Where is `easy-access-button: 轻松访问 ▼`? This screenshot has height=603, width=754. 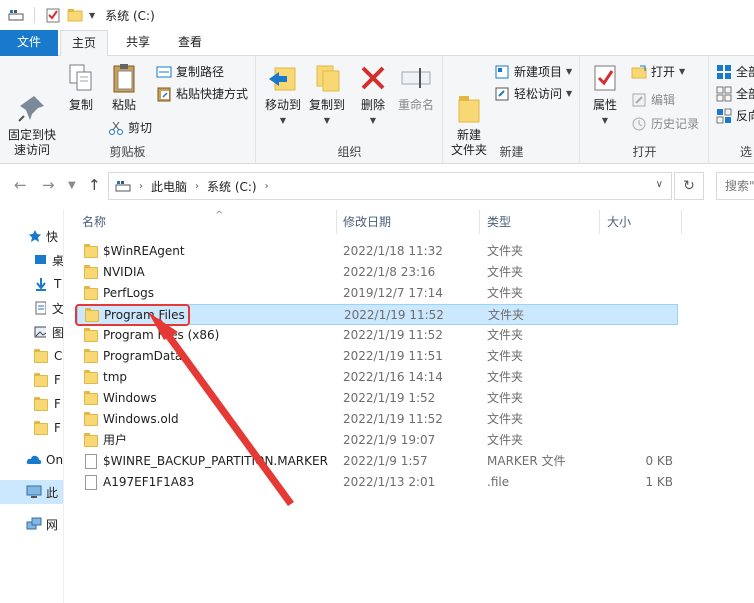
easy-access-button: 轻松访问 ▼ is located at coordinates (533, 94).